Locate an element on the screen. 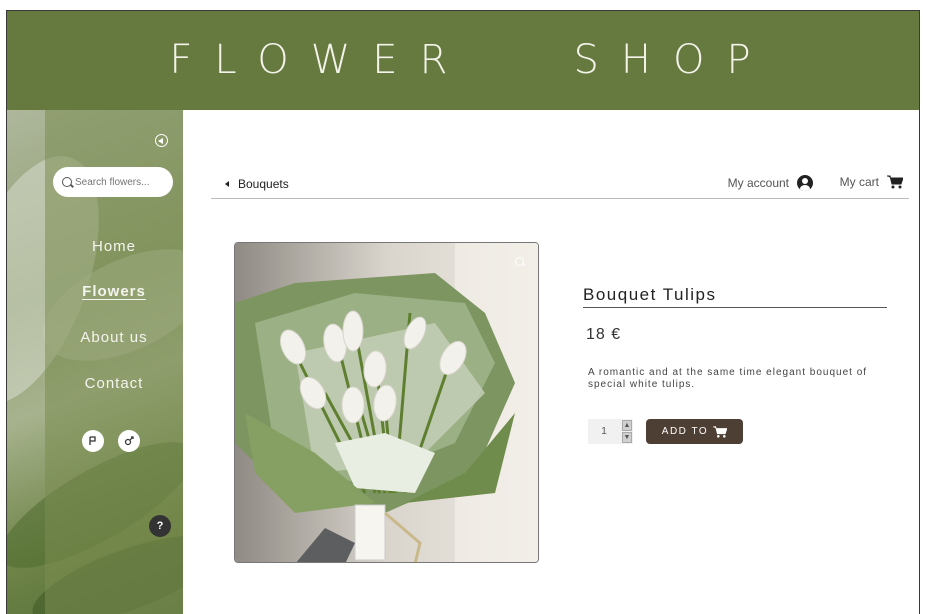 The height and width of the screenshot is (614, 926). product-title: Bouquet Tulips is located at coordinates (735, 296).